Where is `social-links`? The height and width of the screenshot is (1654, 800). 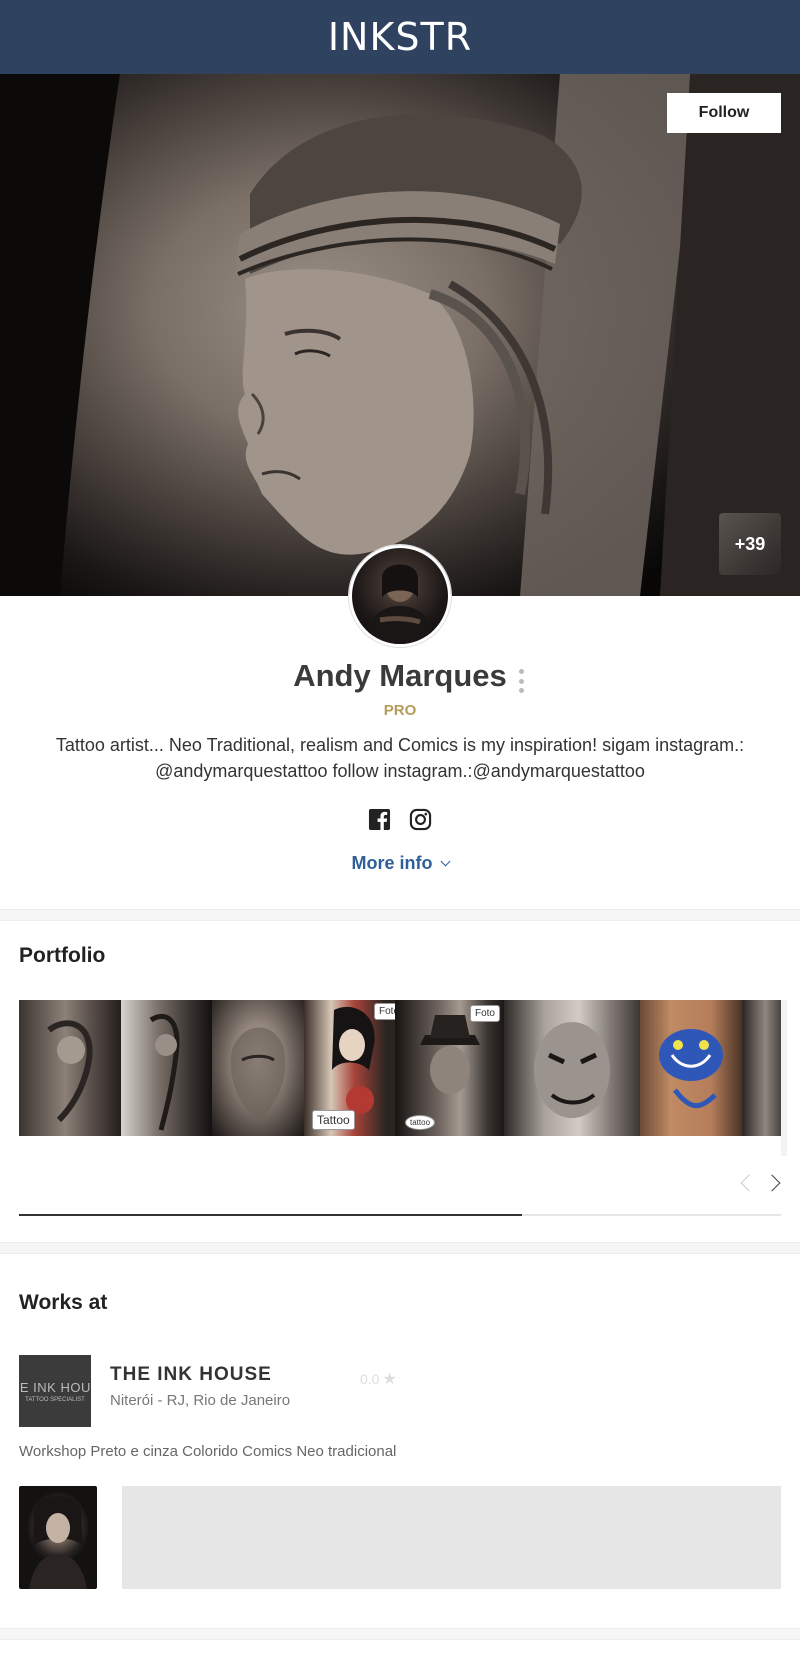 social-links is located at coordinates (400, 819).